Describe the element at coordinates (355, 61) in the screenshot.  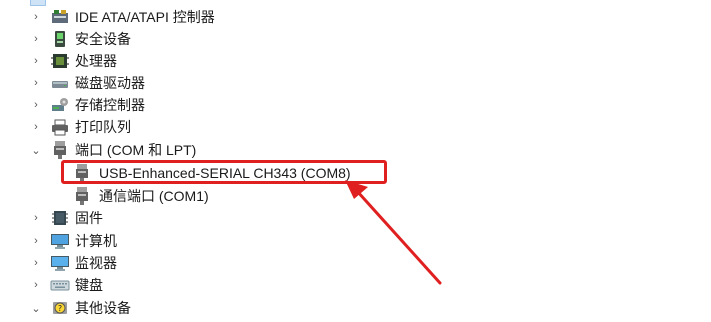
I see `tree-item-processor: › 处理器` at that location.